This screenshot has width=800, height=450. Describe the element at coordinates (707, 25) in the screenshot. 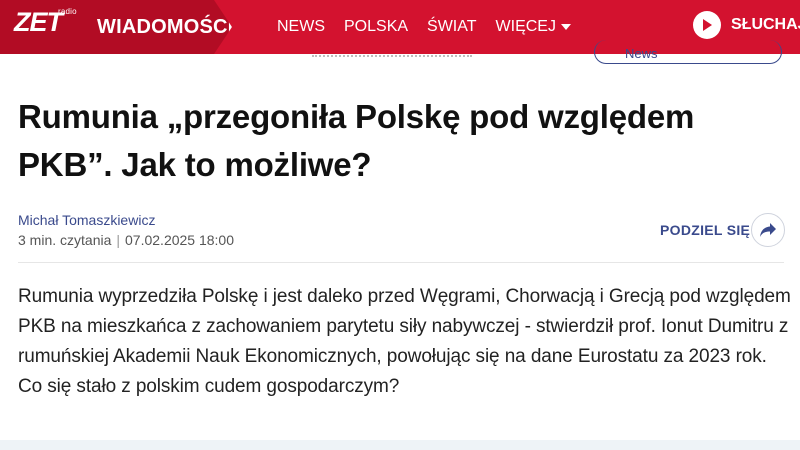

I see `play-icon` at that location.